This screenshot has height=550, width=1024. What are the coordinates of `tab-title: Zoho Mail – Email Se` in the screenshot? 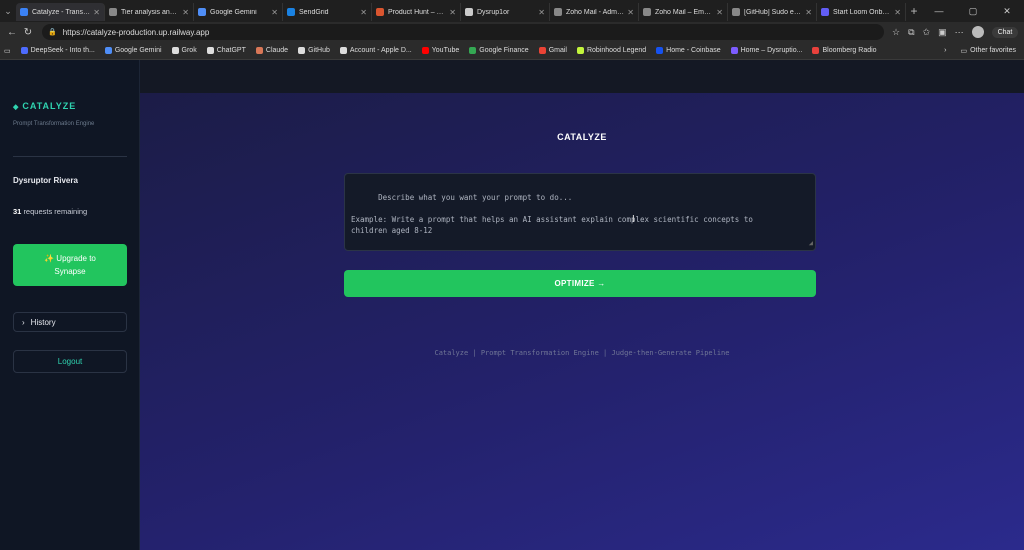 It's located at (684, 12).